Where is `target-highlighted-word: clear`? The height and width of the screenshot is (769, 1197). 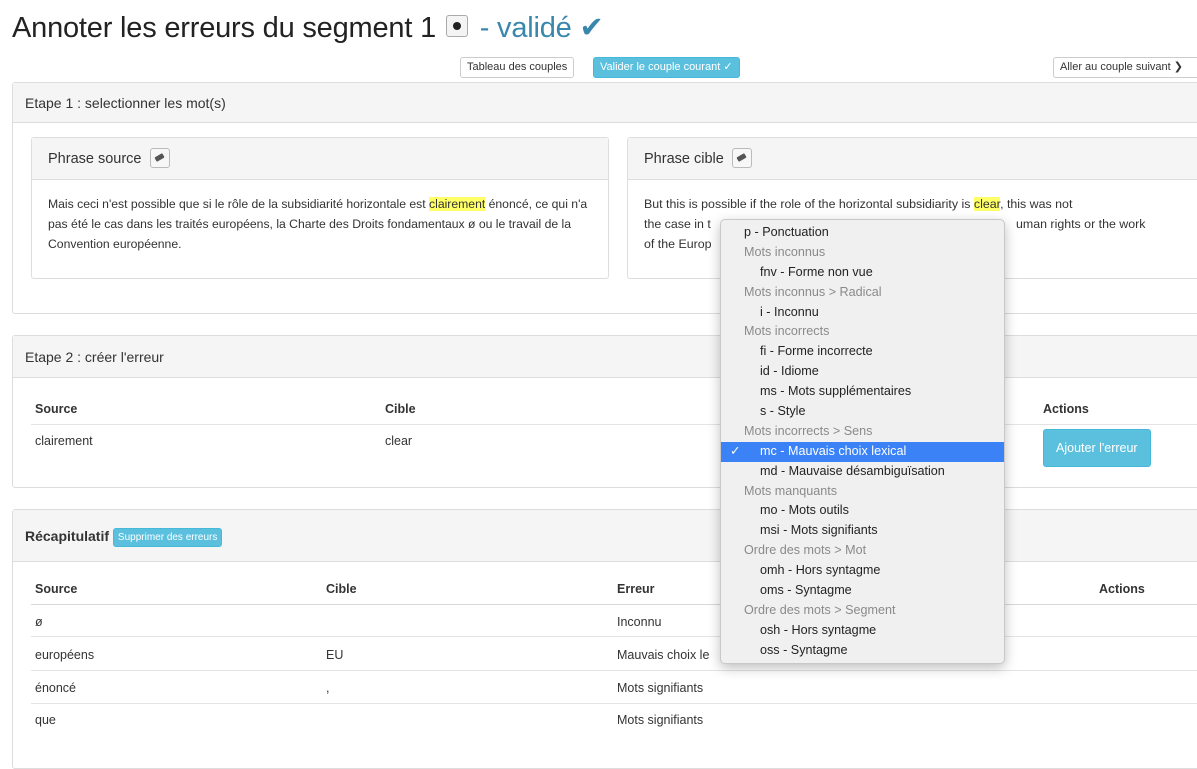
target-highlighted-word: clear is located at coordinates (987, 204).